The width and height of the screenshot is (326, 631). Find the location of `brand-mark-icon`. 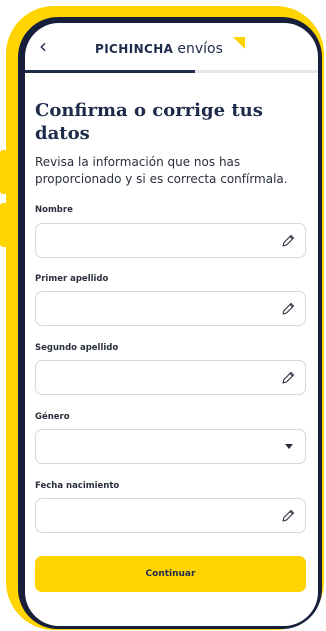

brand-mark-icon is located at coordinates (239, 43).